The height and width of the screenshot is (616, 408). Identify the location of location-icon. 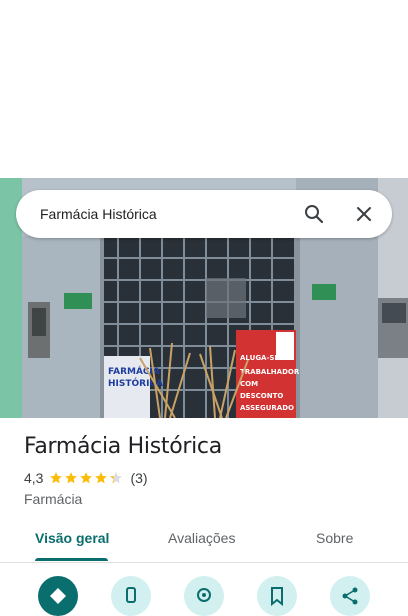
(204, 595).